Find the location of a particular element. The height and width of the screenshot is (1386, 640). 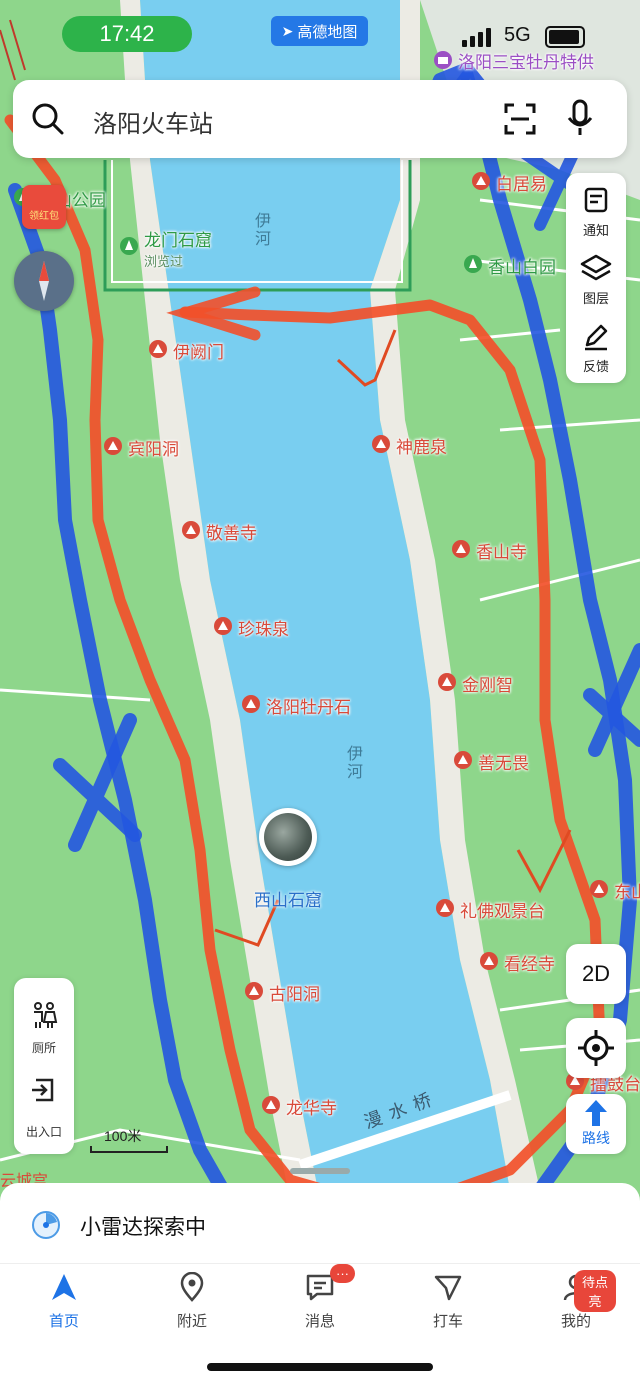

map-scale: 100米 is located at coordinates (129, 1139).